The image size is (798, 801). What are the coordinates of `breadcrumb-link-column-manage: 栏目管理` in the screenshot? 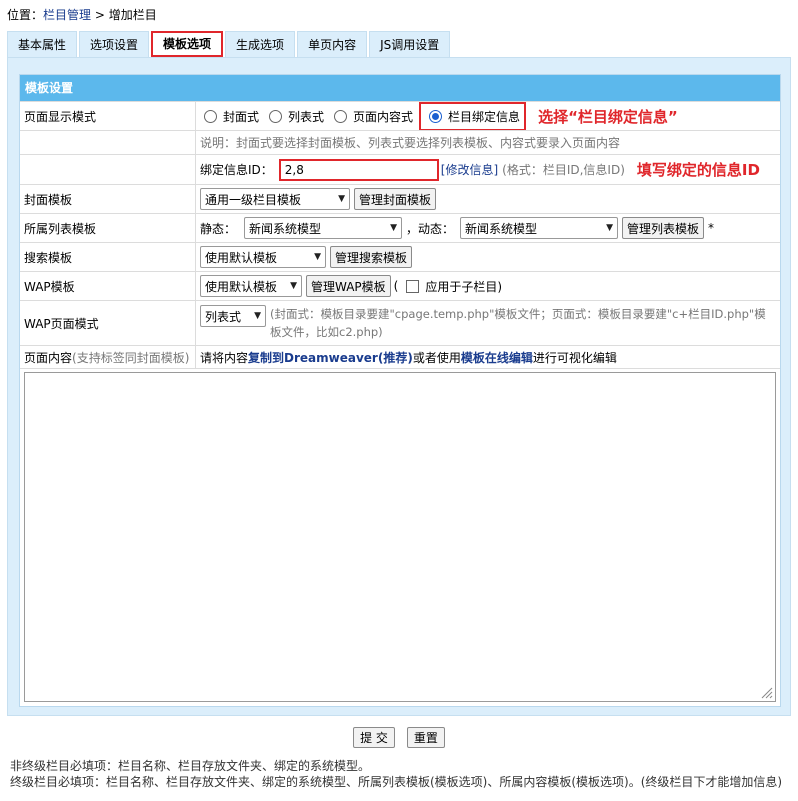 It's located at (67, 15).